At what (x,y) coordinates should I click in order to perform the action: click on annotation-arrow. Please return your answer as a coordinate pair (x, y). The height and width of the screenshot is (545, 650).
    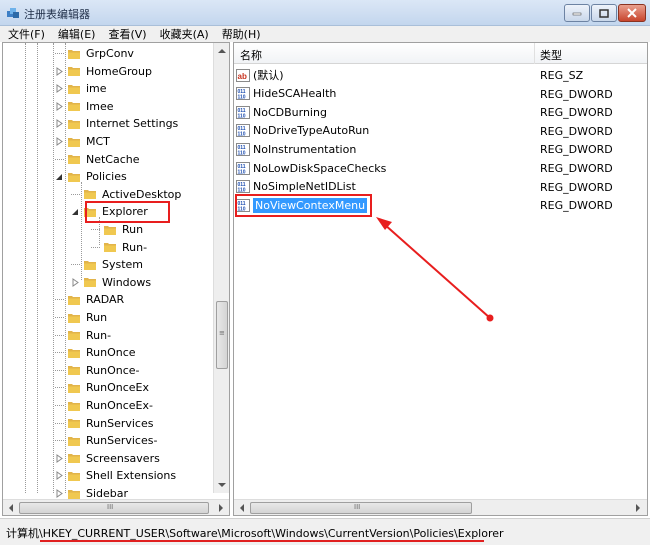
    Looking at the image, I should click on (435, 269).